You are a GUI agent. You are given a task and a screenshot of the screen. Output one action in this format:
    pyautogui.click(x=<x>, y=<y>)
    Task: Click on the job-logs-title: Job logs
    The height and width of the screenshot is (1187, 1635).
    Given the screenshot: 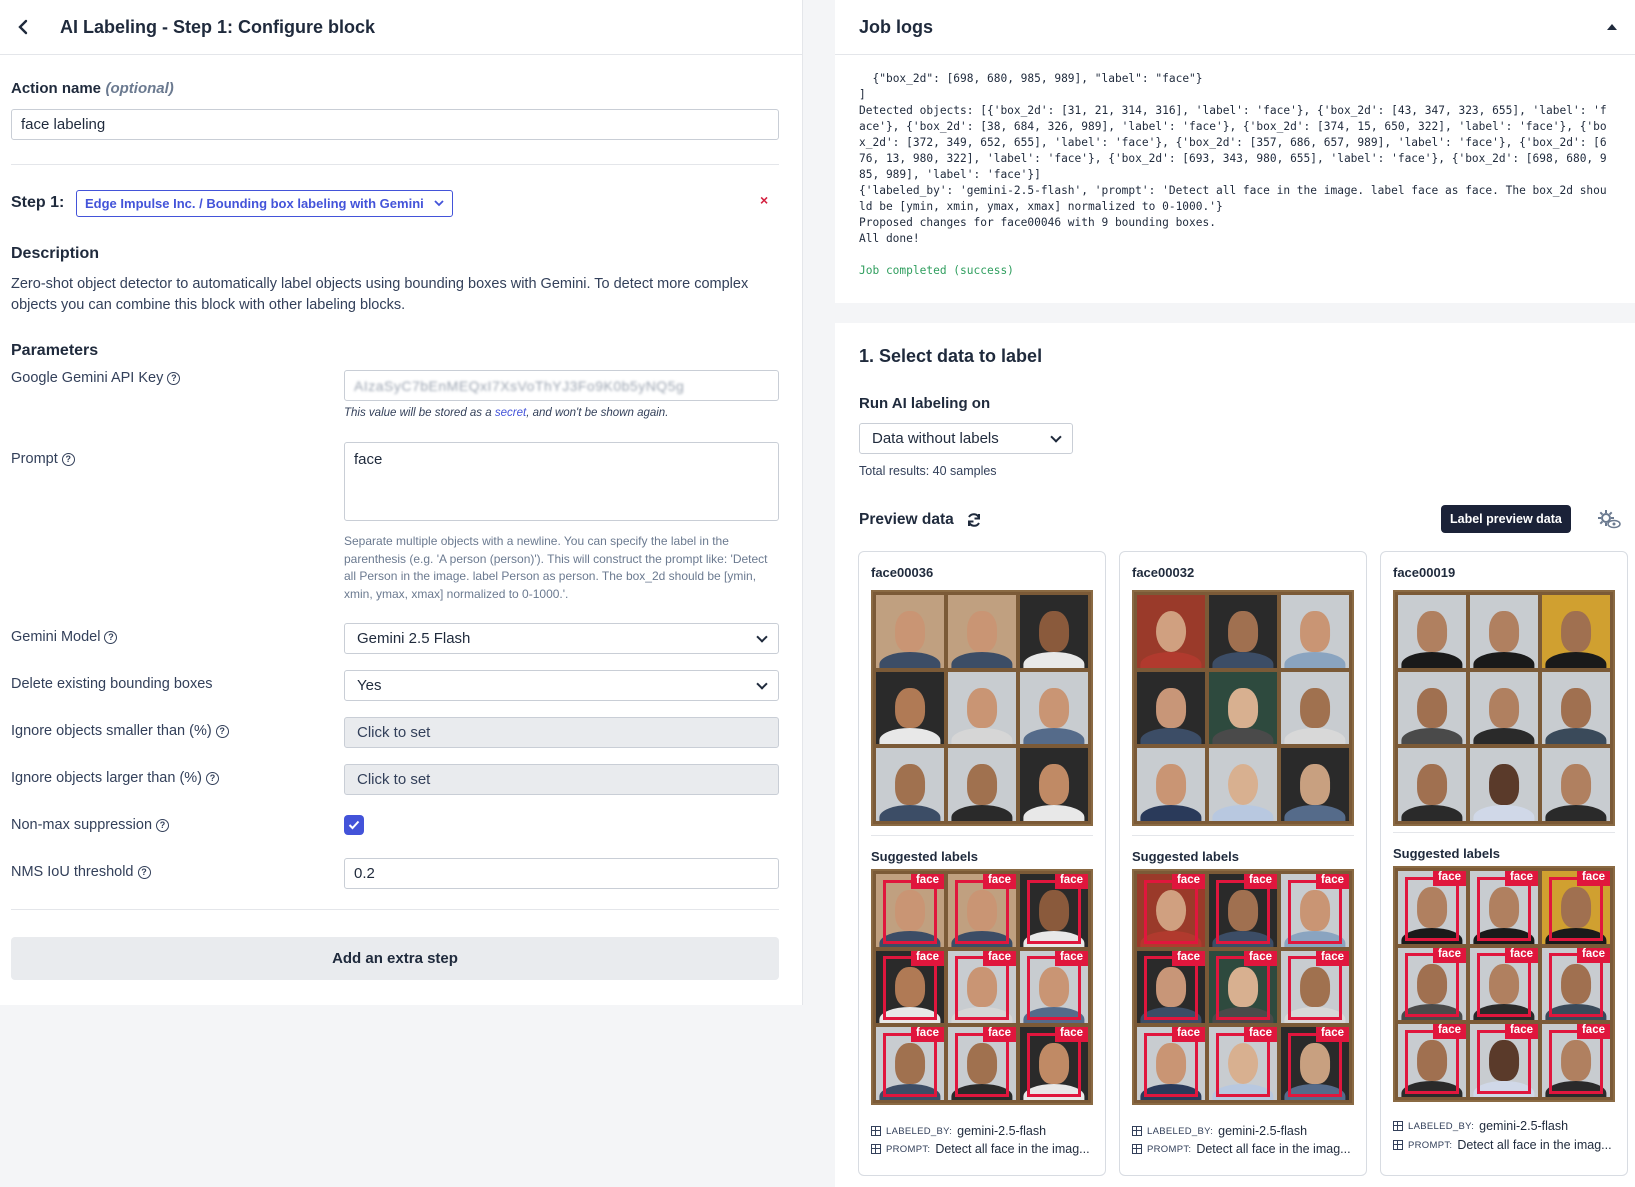 What is the action you would take?
    pyautogui.click(x=896, y=26)
    